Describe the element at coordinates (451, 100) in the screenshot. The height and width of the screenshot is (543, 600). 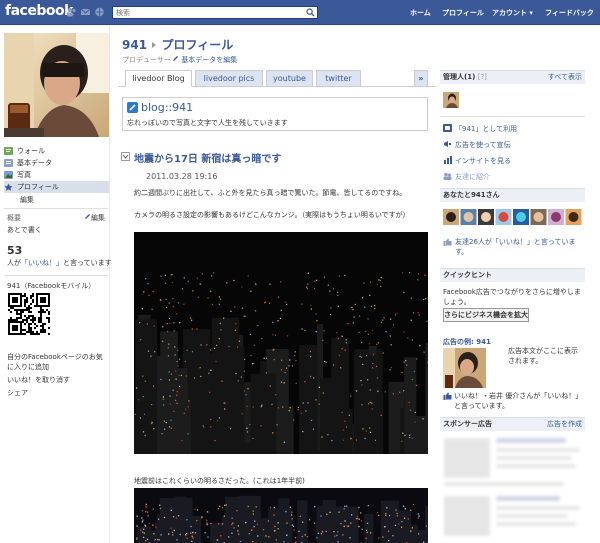
I see `admin-avatar` at that location.